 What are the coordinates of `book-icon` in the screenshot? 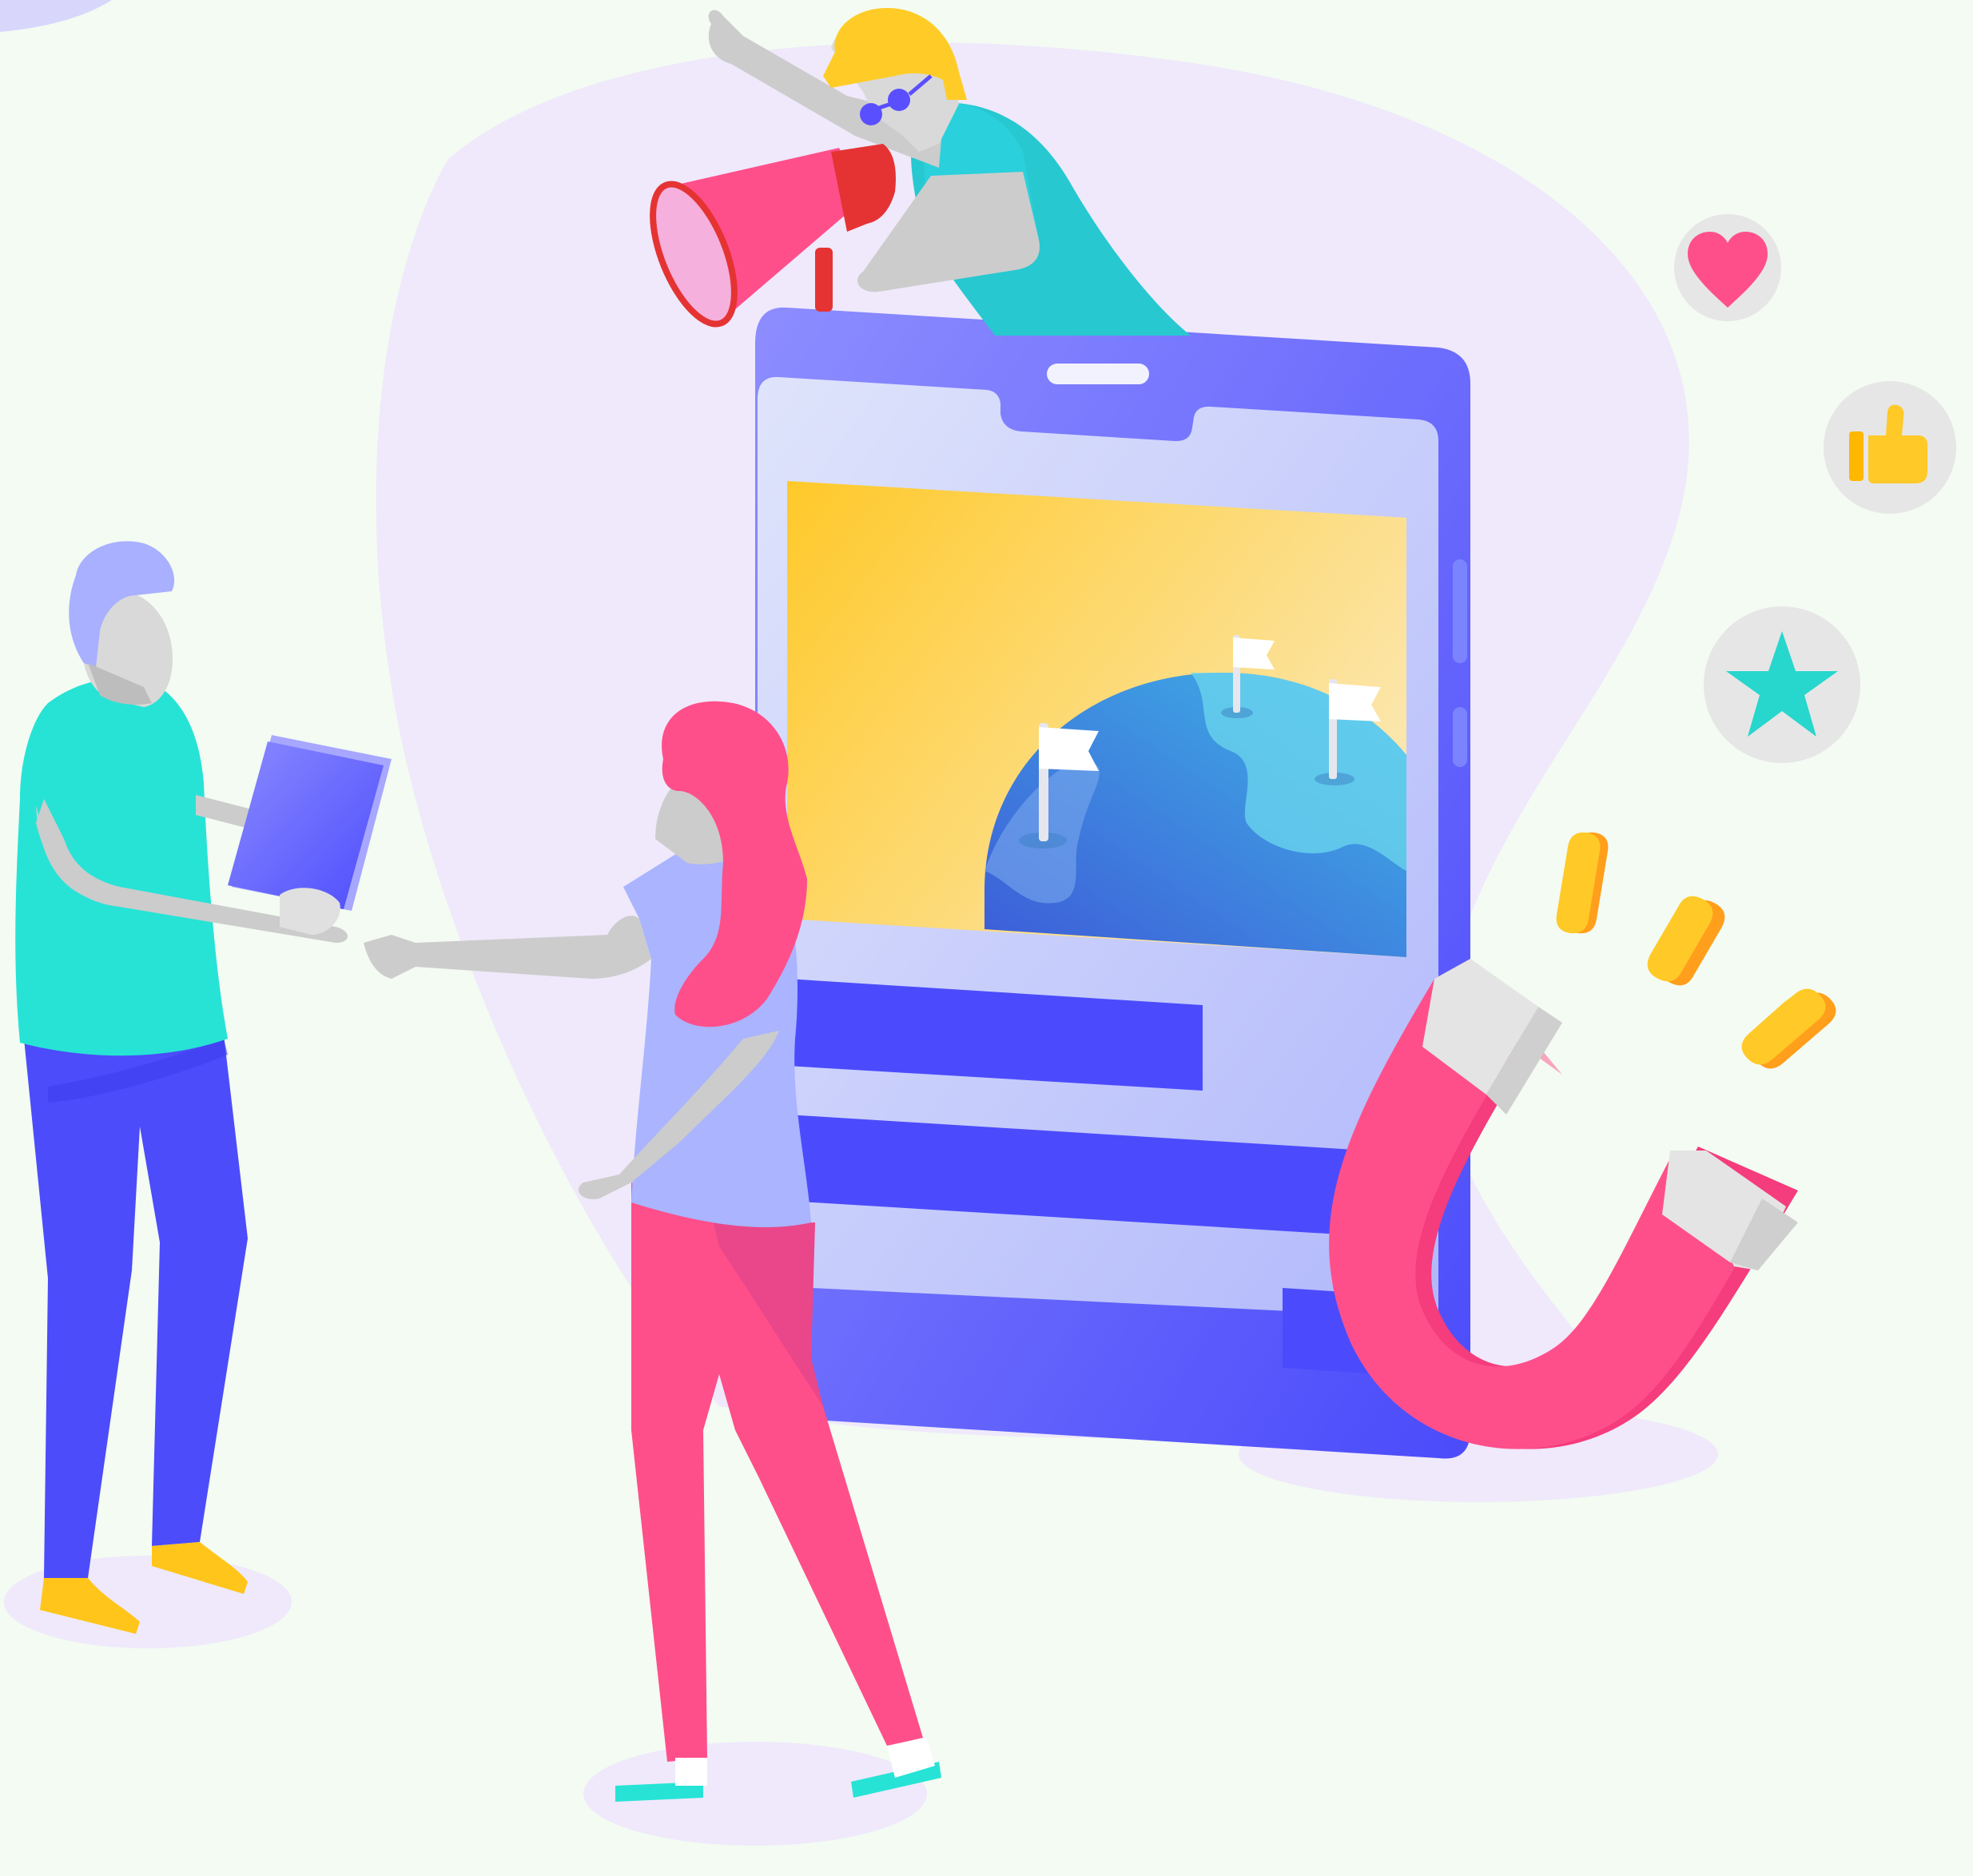 It's located at (310, 823).